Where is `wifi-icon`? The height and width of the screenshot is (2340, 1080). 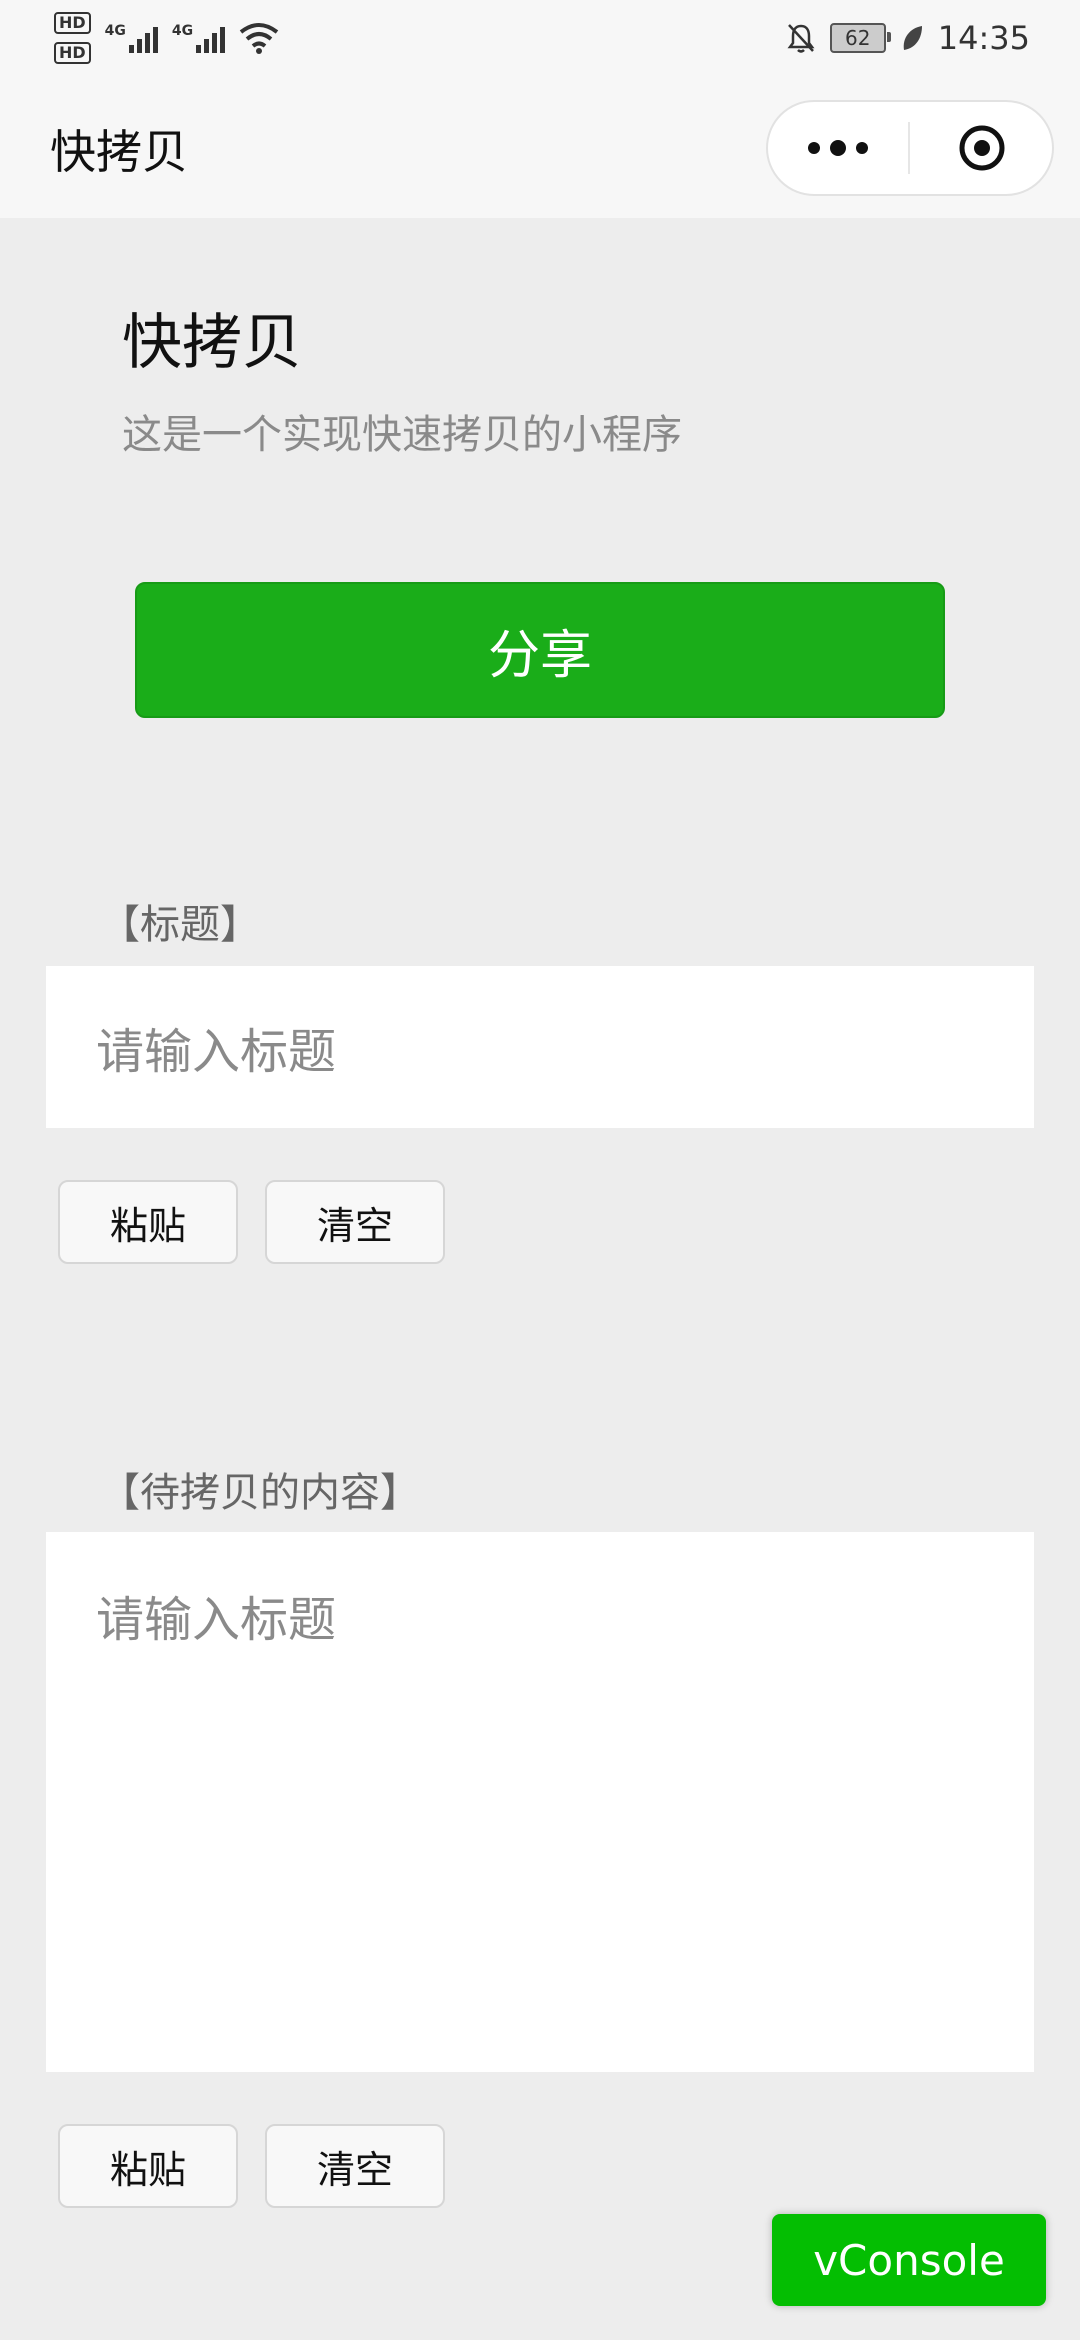
wifi-icon is located at coordinates (259, 38).